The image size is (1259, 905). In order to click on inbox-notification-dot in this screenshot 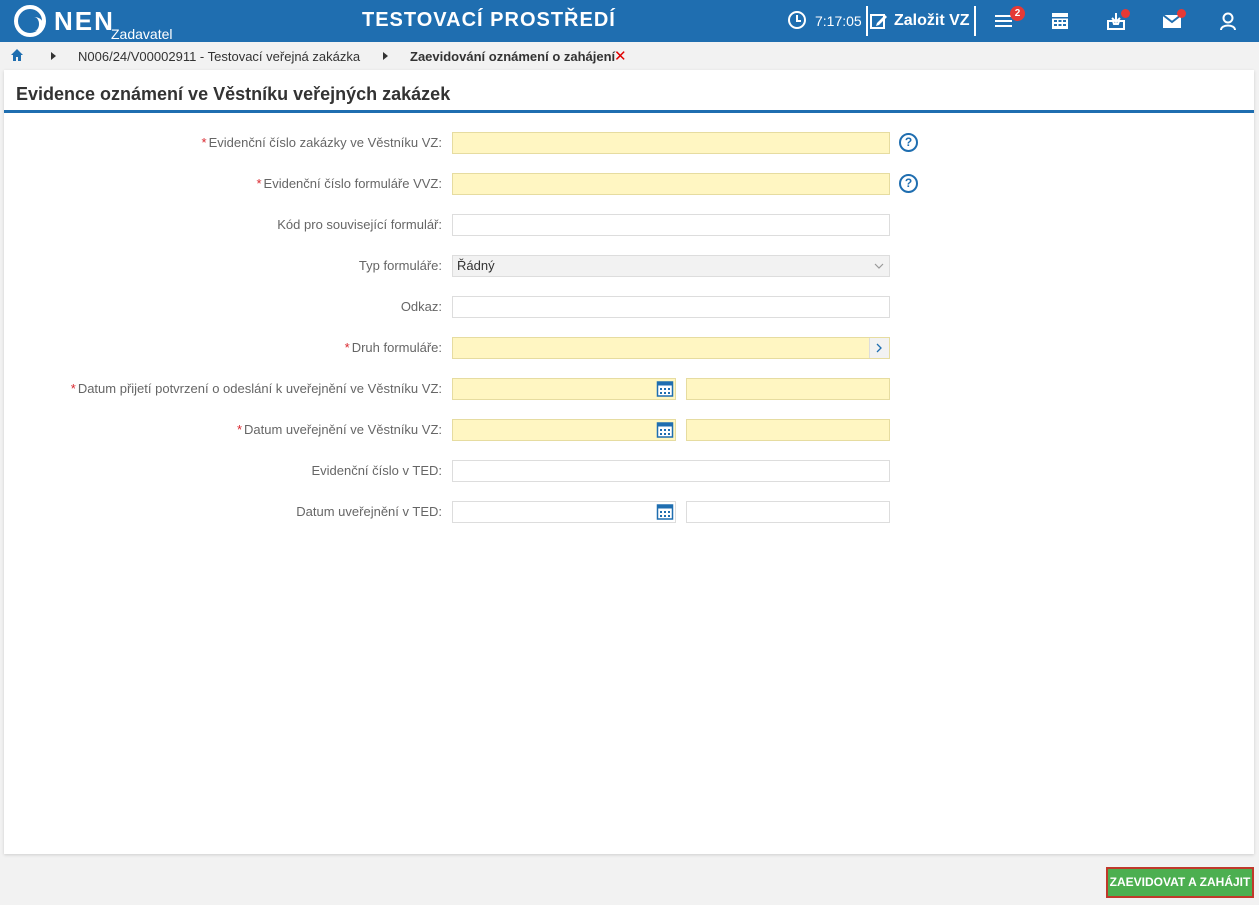, I will do `click(1125, 13)`.